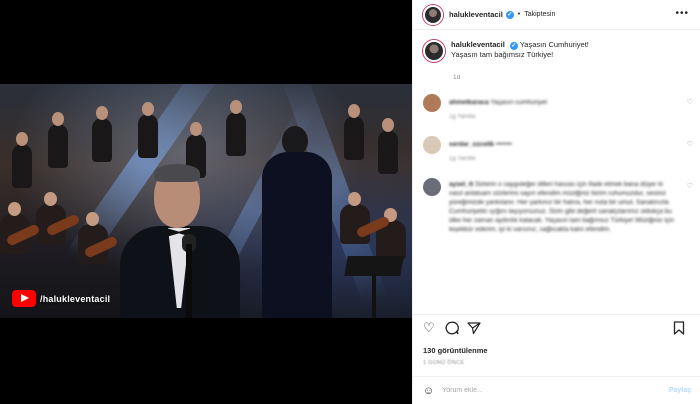  I want to click on emoji-icon: ☺, so click(428, 391).